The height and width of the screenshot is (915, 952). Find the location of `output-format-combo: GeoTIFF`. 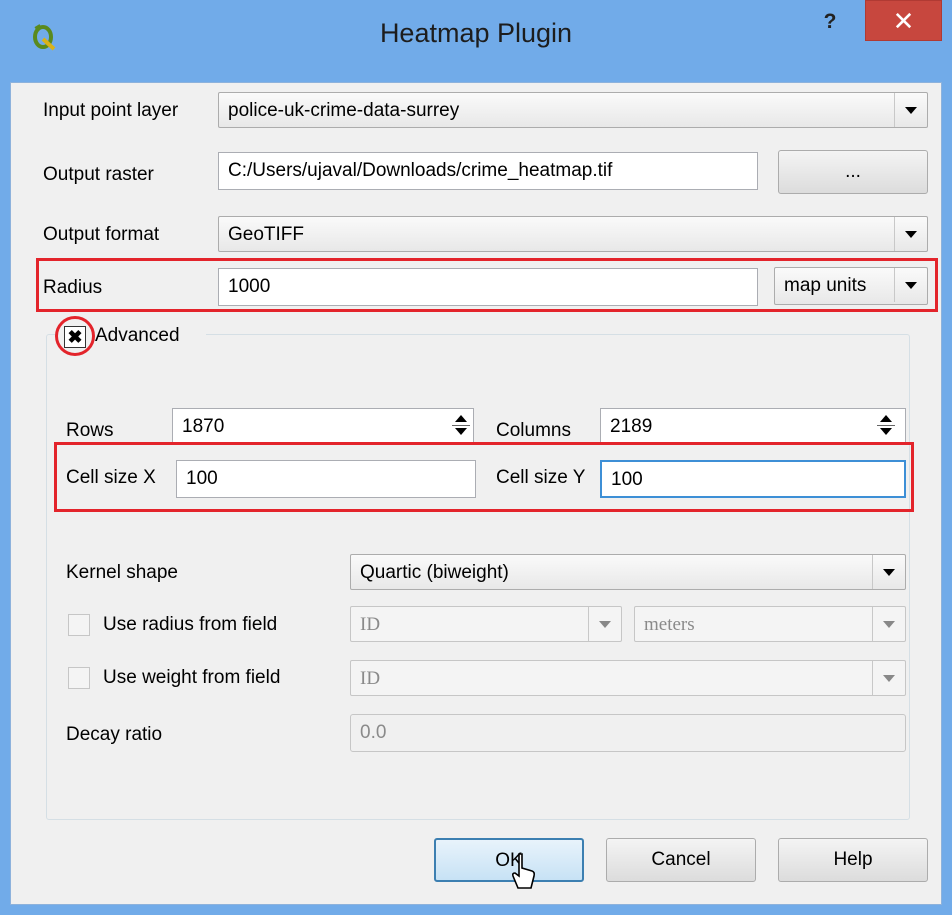

output-format-combo: GeoTIFF is located at coordinates (573, 234).